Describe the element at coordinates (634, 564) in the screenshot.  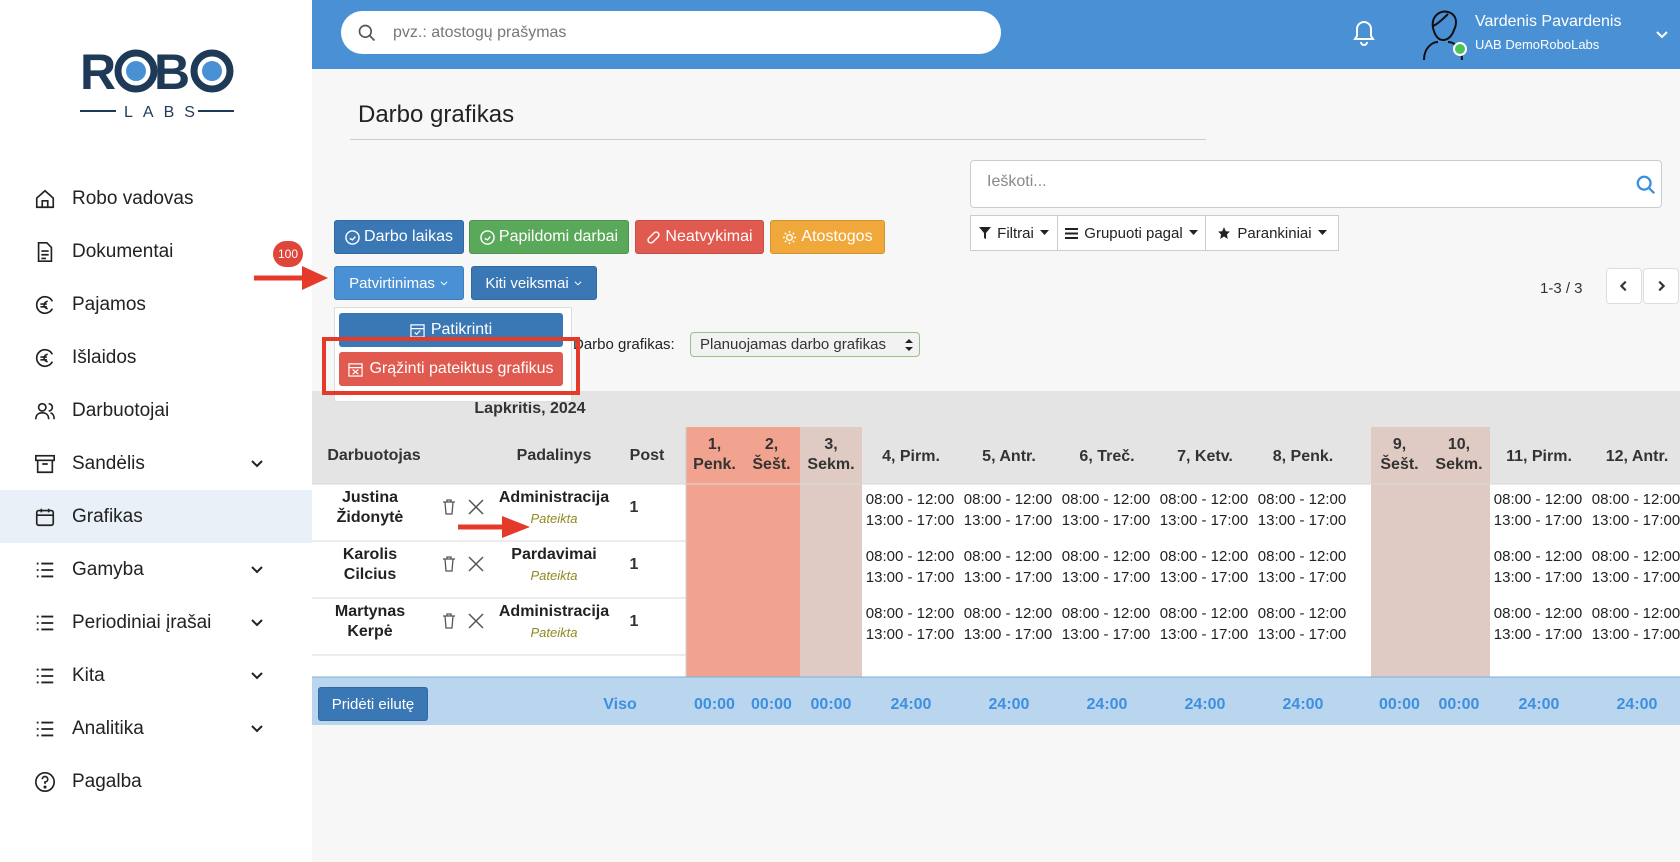
I see `employee-post: 1` at that location.